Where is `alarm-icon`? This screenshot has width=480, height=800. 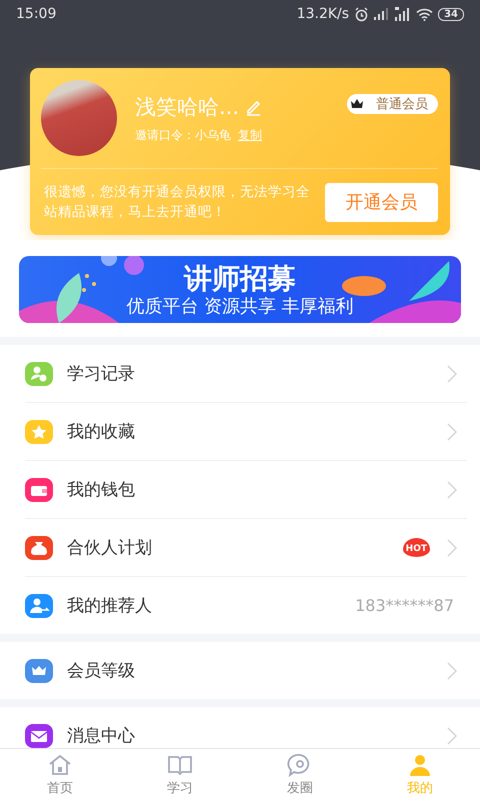
alarm-icon is located at coordinates (362, 14).